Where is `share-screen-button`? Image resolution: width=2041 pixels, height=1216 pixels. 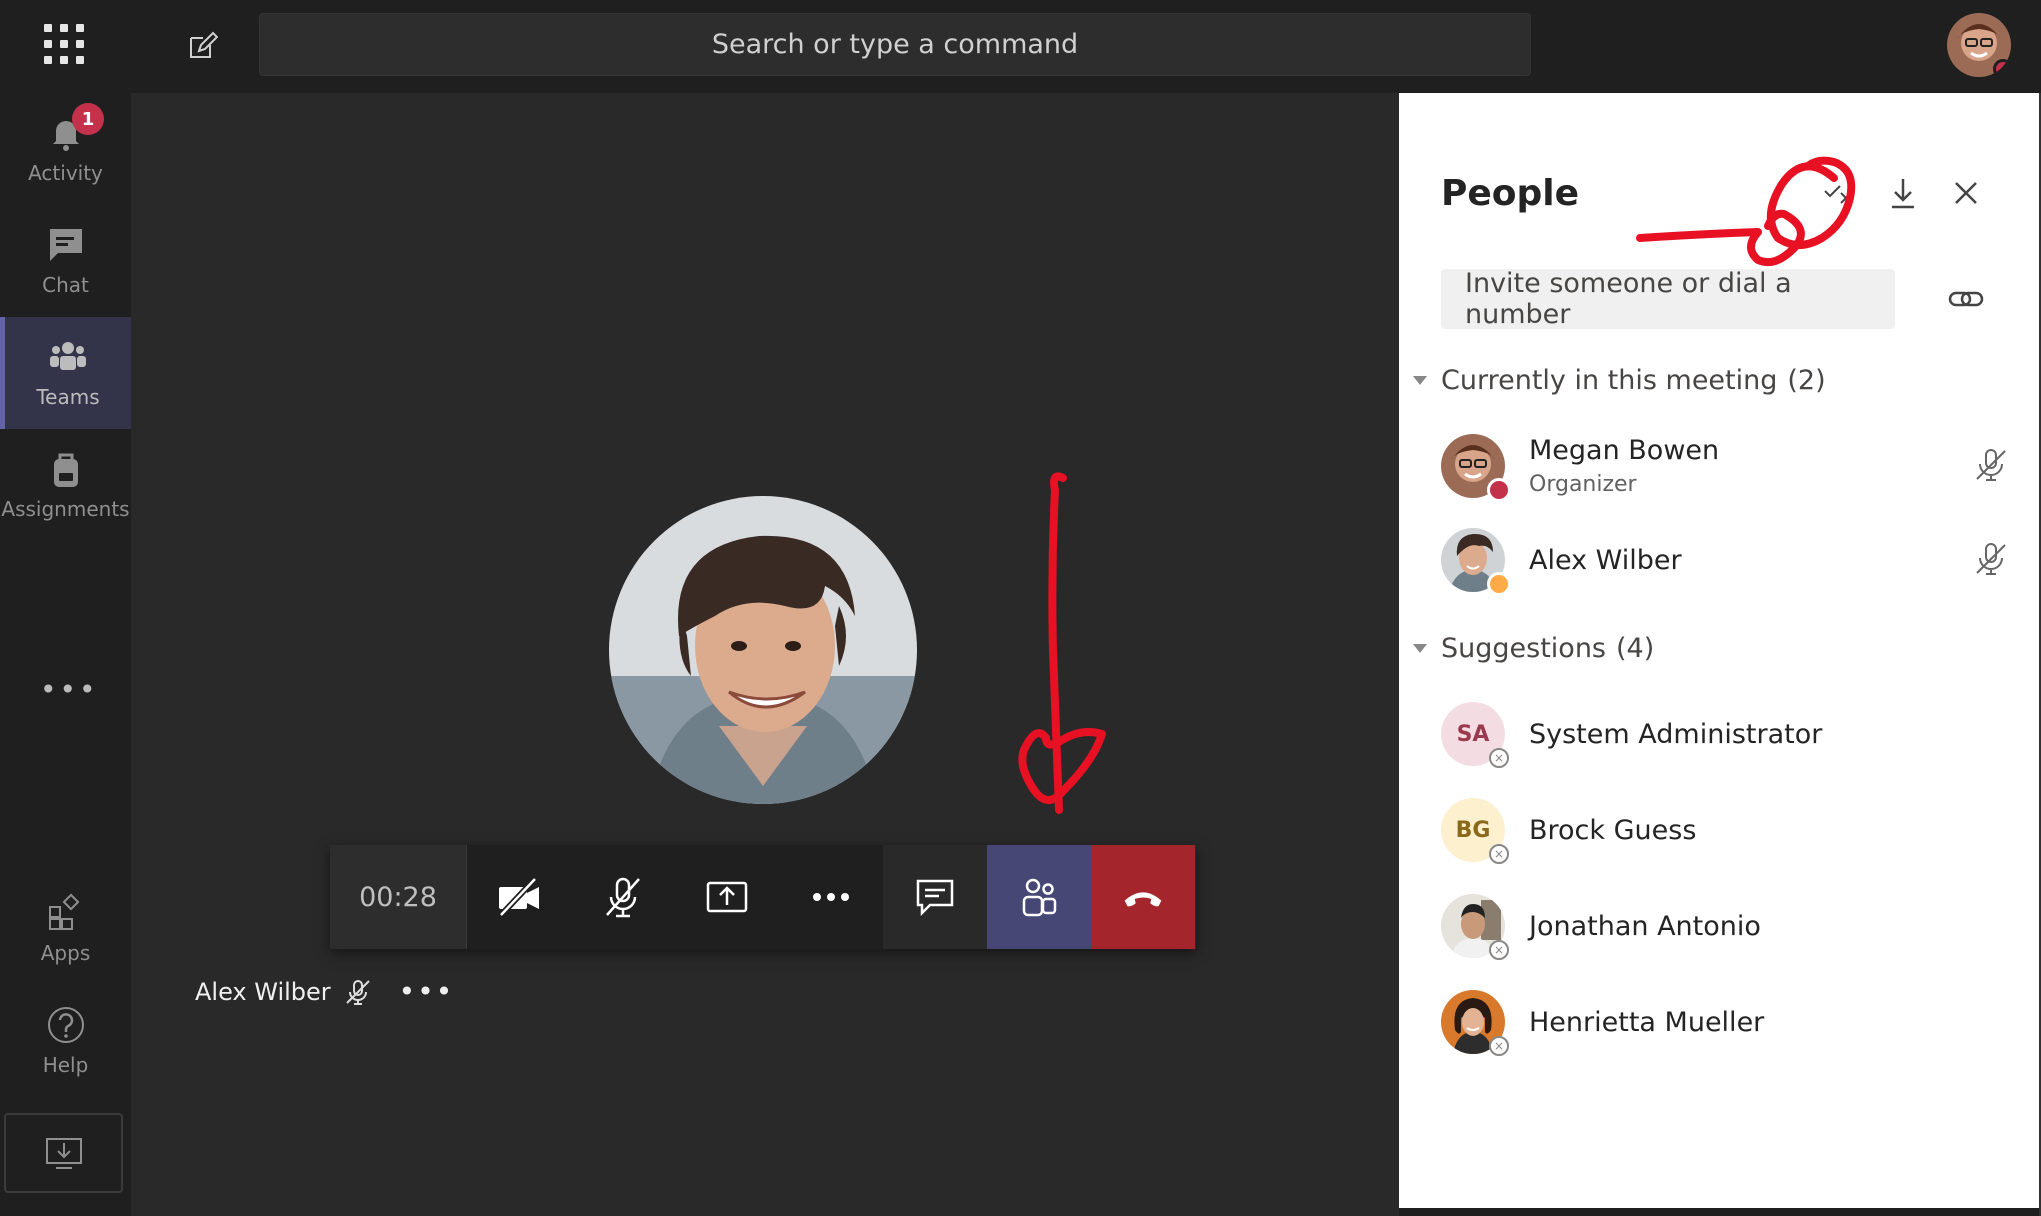 share-screen-button is located at coordinates (727, 897).